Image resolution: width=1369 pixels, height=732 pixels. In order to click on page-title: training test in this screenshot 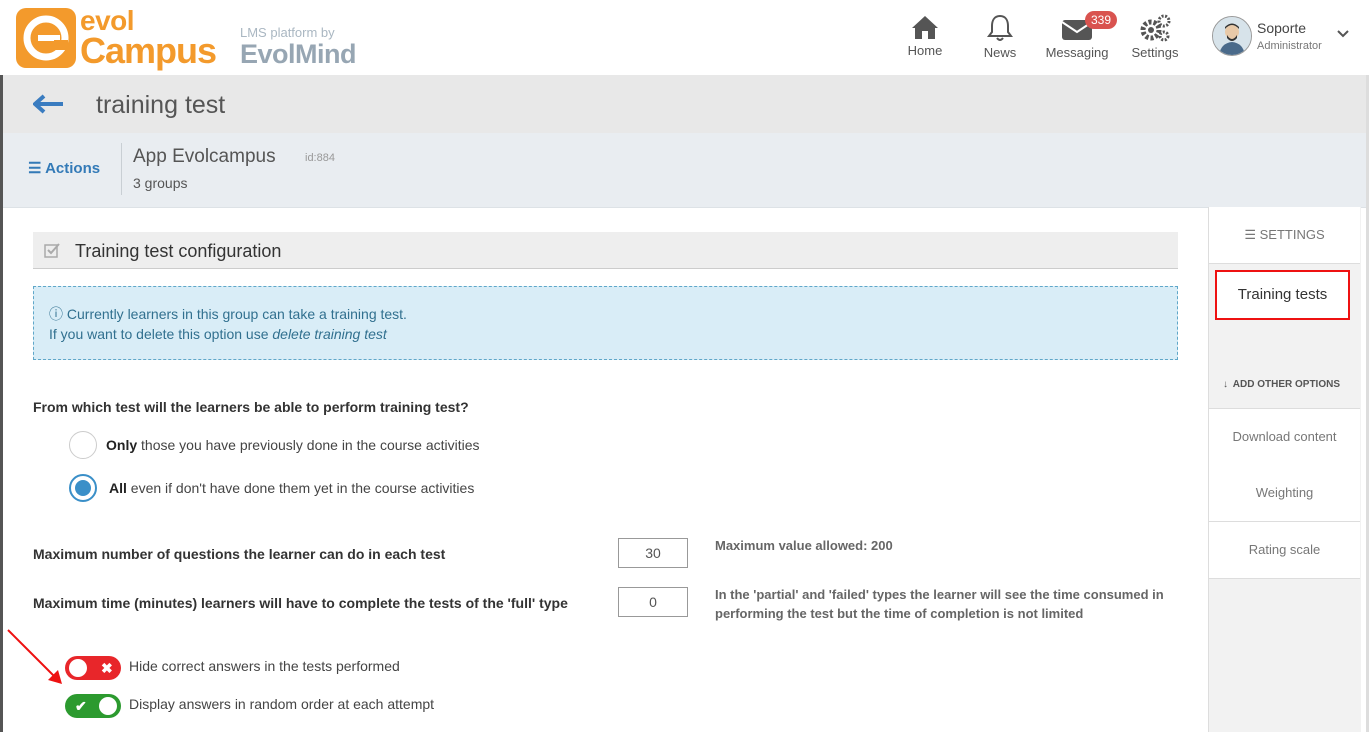, I will do `click(161, 105)`.